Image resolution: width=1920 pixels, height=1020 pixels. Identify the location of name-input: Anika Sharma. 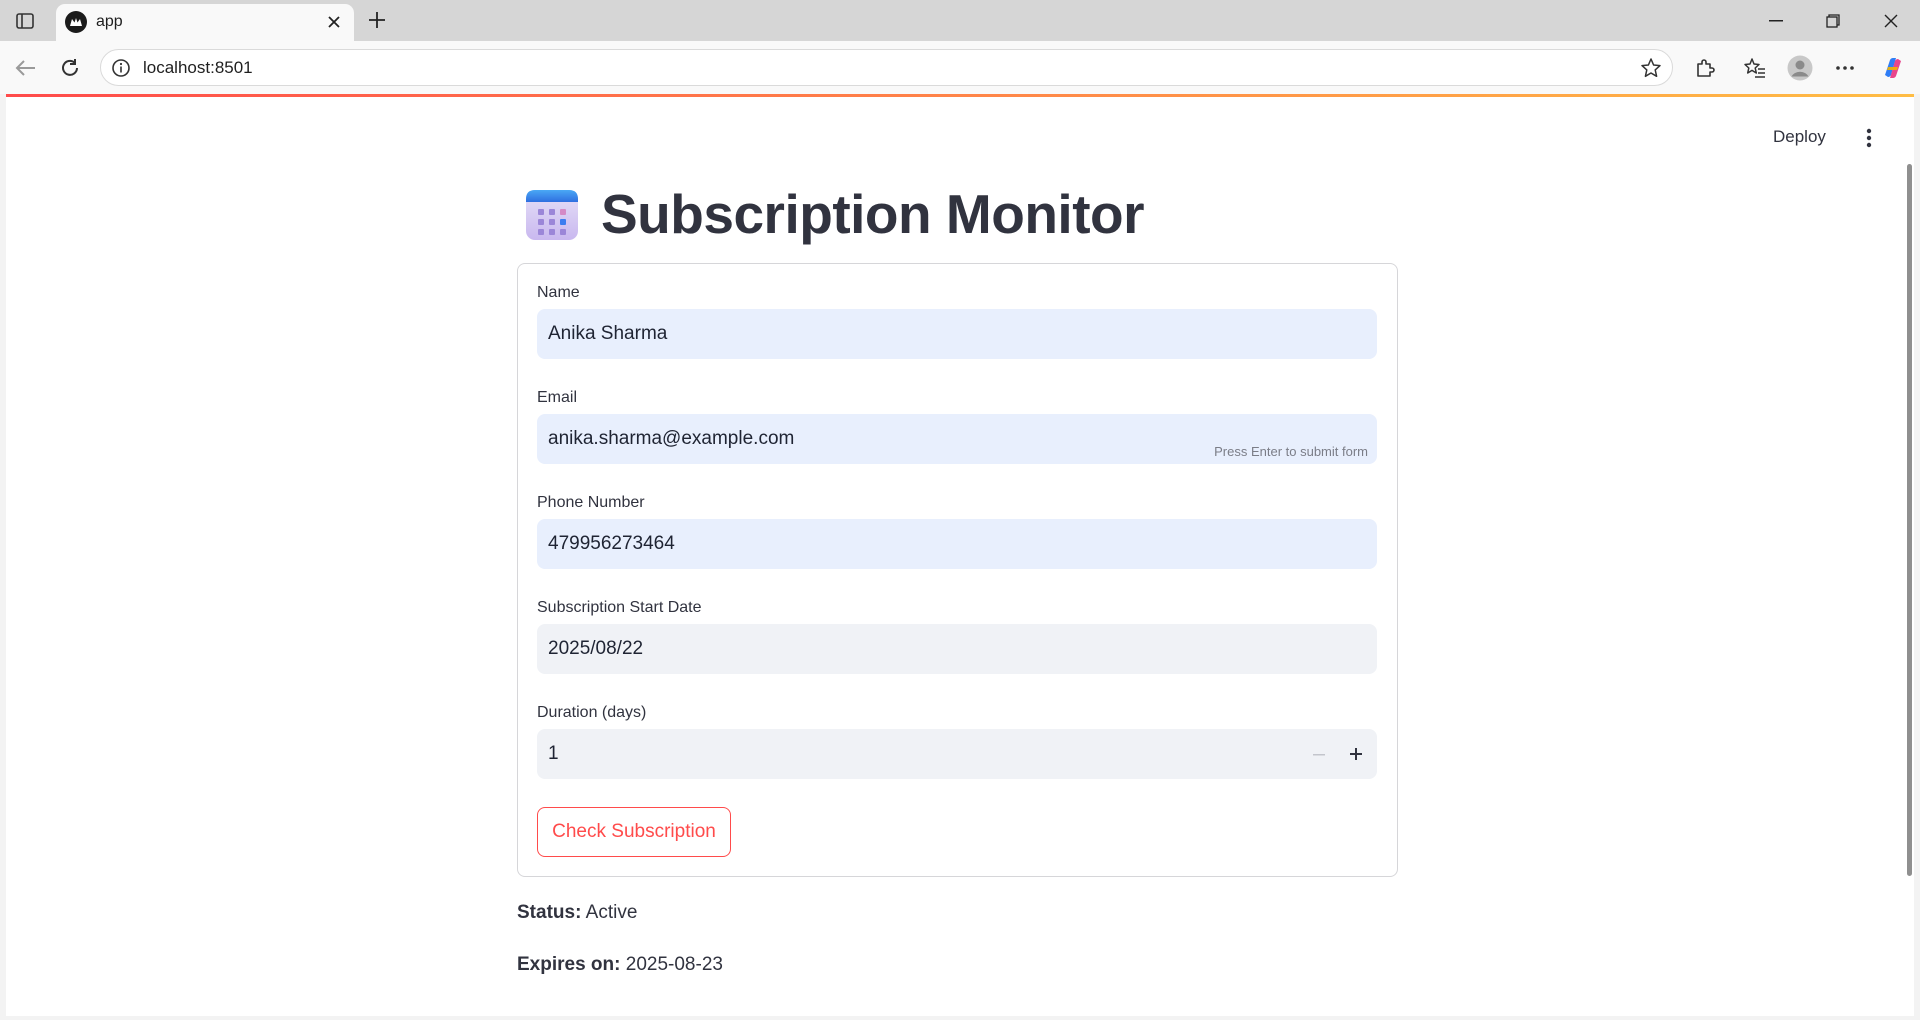
(957, 334).